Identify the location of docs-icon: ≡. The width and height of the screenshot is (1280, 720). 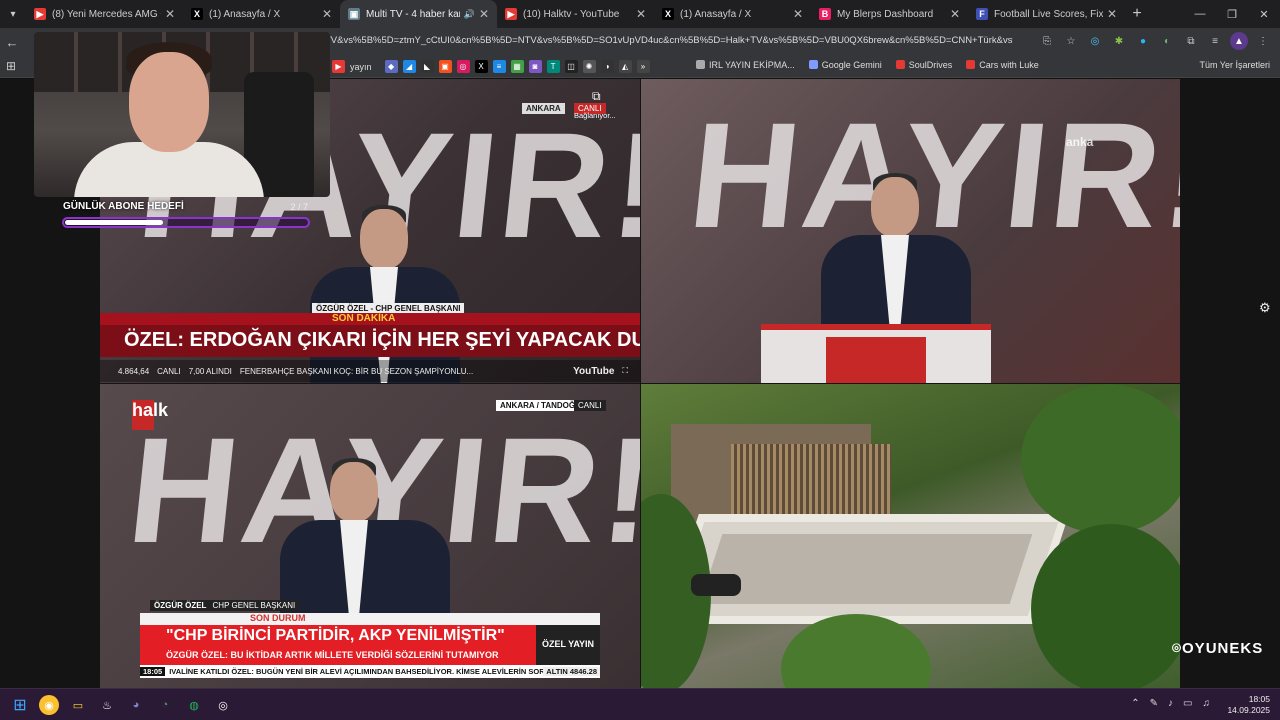
(499, 66).